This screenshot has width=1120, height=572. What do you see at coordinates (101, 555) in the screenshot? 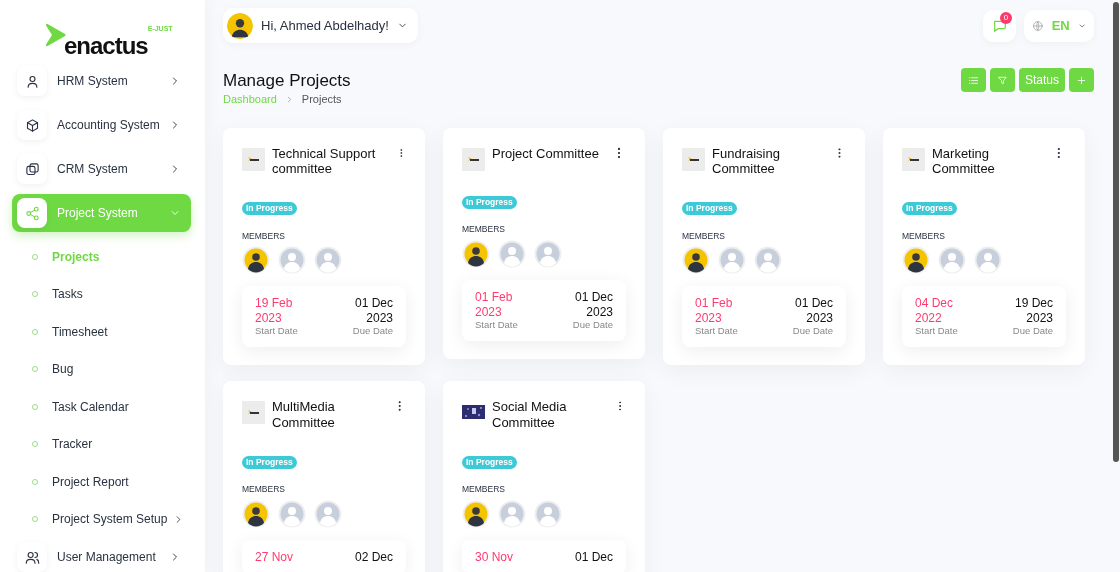
I see `sidebar-item: User Management` at bounding box center [101, 555].